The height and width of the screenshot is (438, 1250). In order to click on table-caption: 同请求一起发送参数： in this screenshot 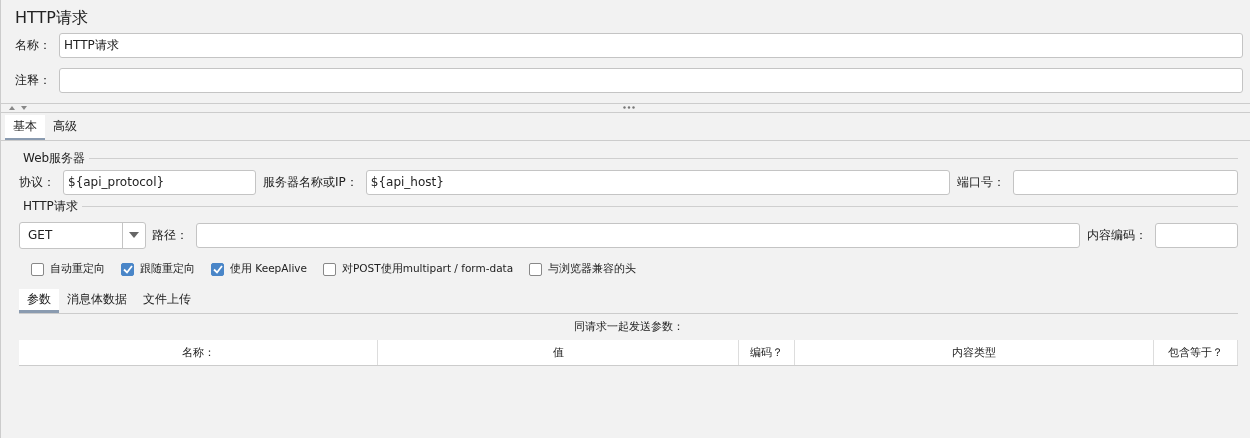, I will do `click(628, 327)`.